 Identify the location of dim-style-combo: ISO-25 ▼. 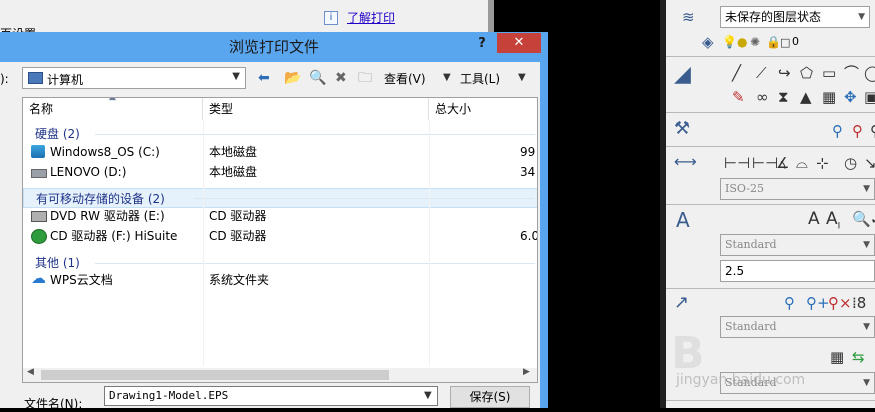
(797, 189).